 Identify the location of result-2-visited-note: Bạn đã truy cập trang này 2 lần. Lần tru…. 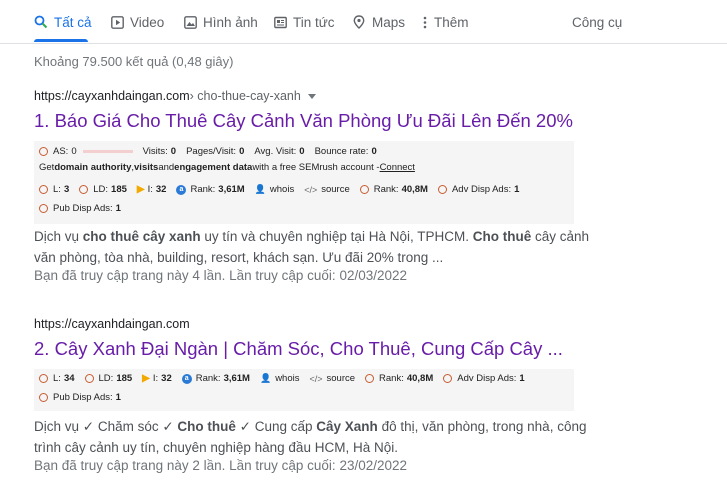
(221, 465).